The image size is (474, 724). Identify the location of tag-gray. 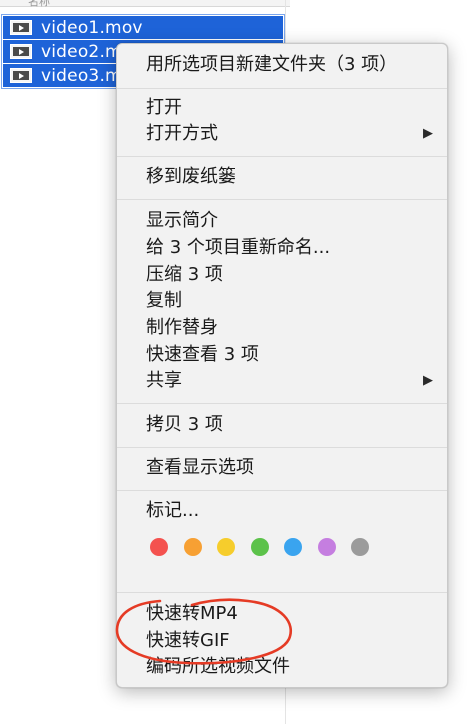
(360, 547).